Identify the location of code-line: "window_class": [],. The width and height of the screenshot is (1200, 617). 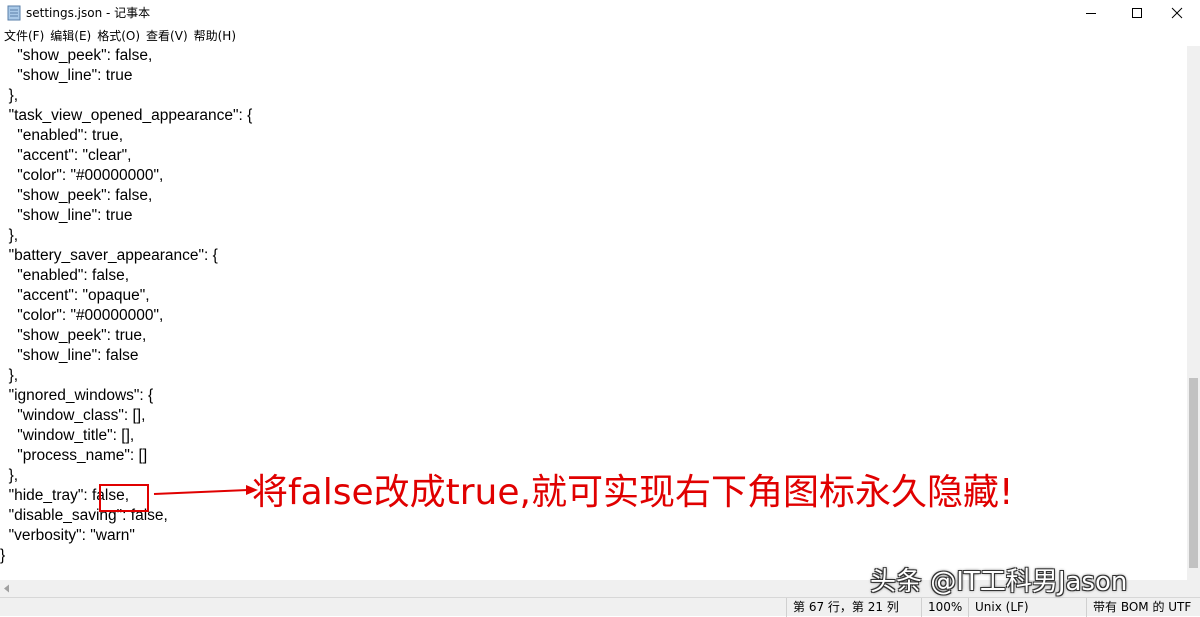
(73, 415).